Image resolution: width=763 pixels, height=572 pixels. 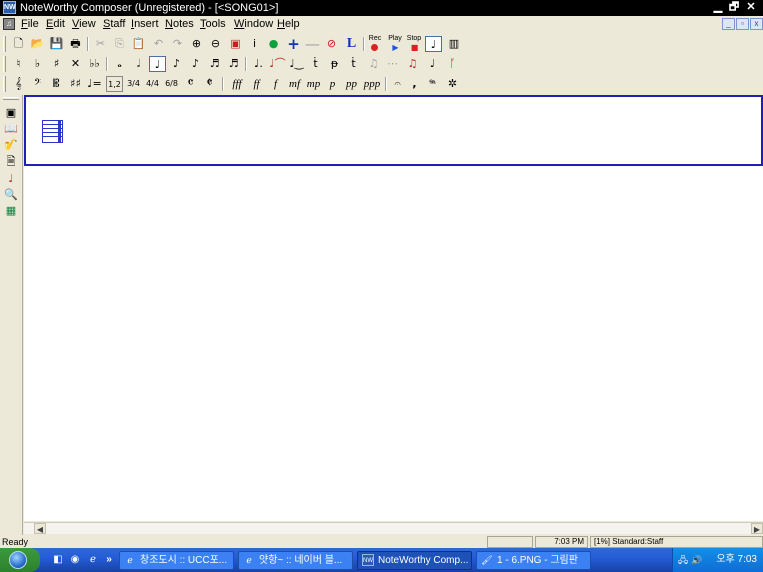 I want to click on transpose-icon: ▣, so click(x=235, y=44).